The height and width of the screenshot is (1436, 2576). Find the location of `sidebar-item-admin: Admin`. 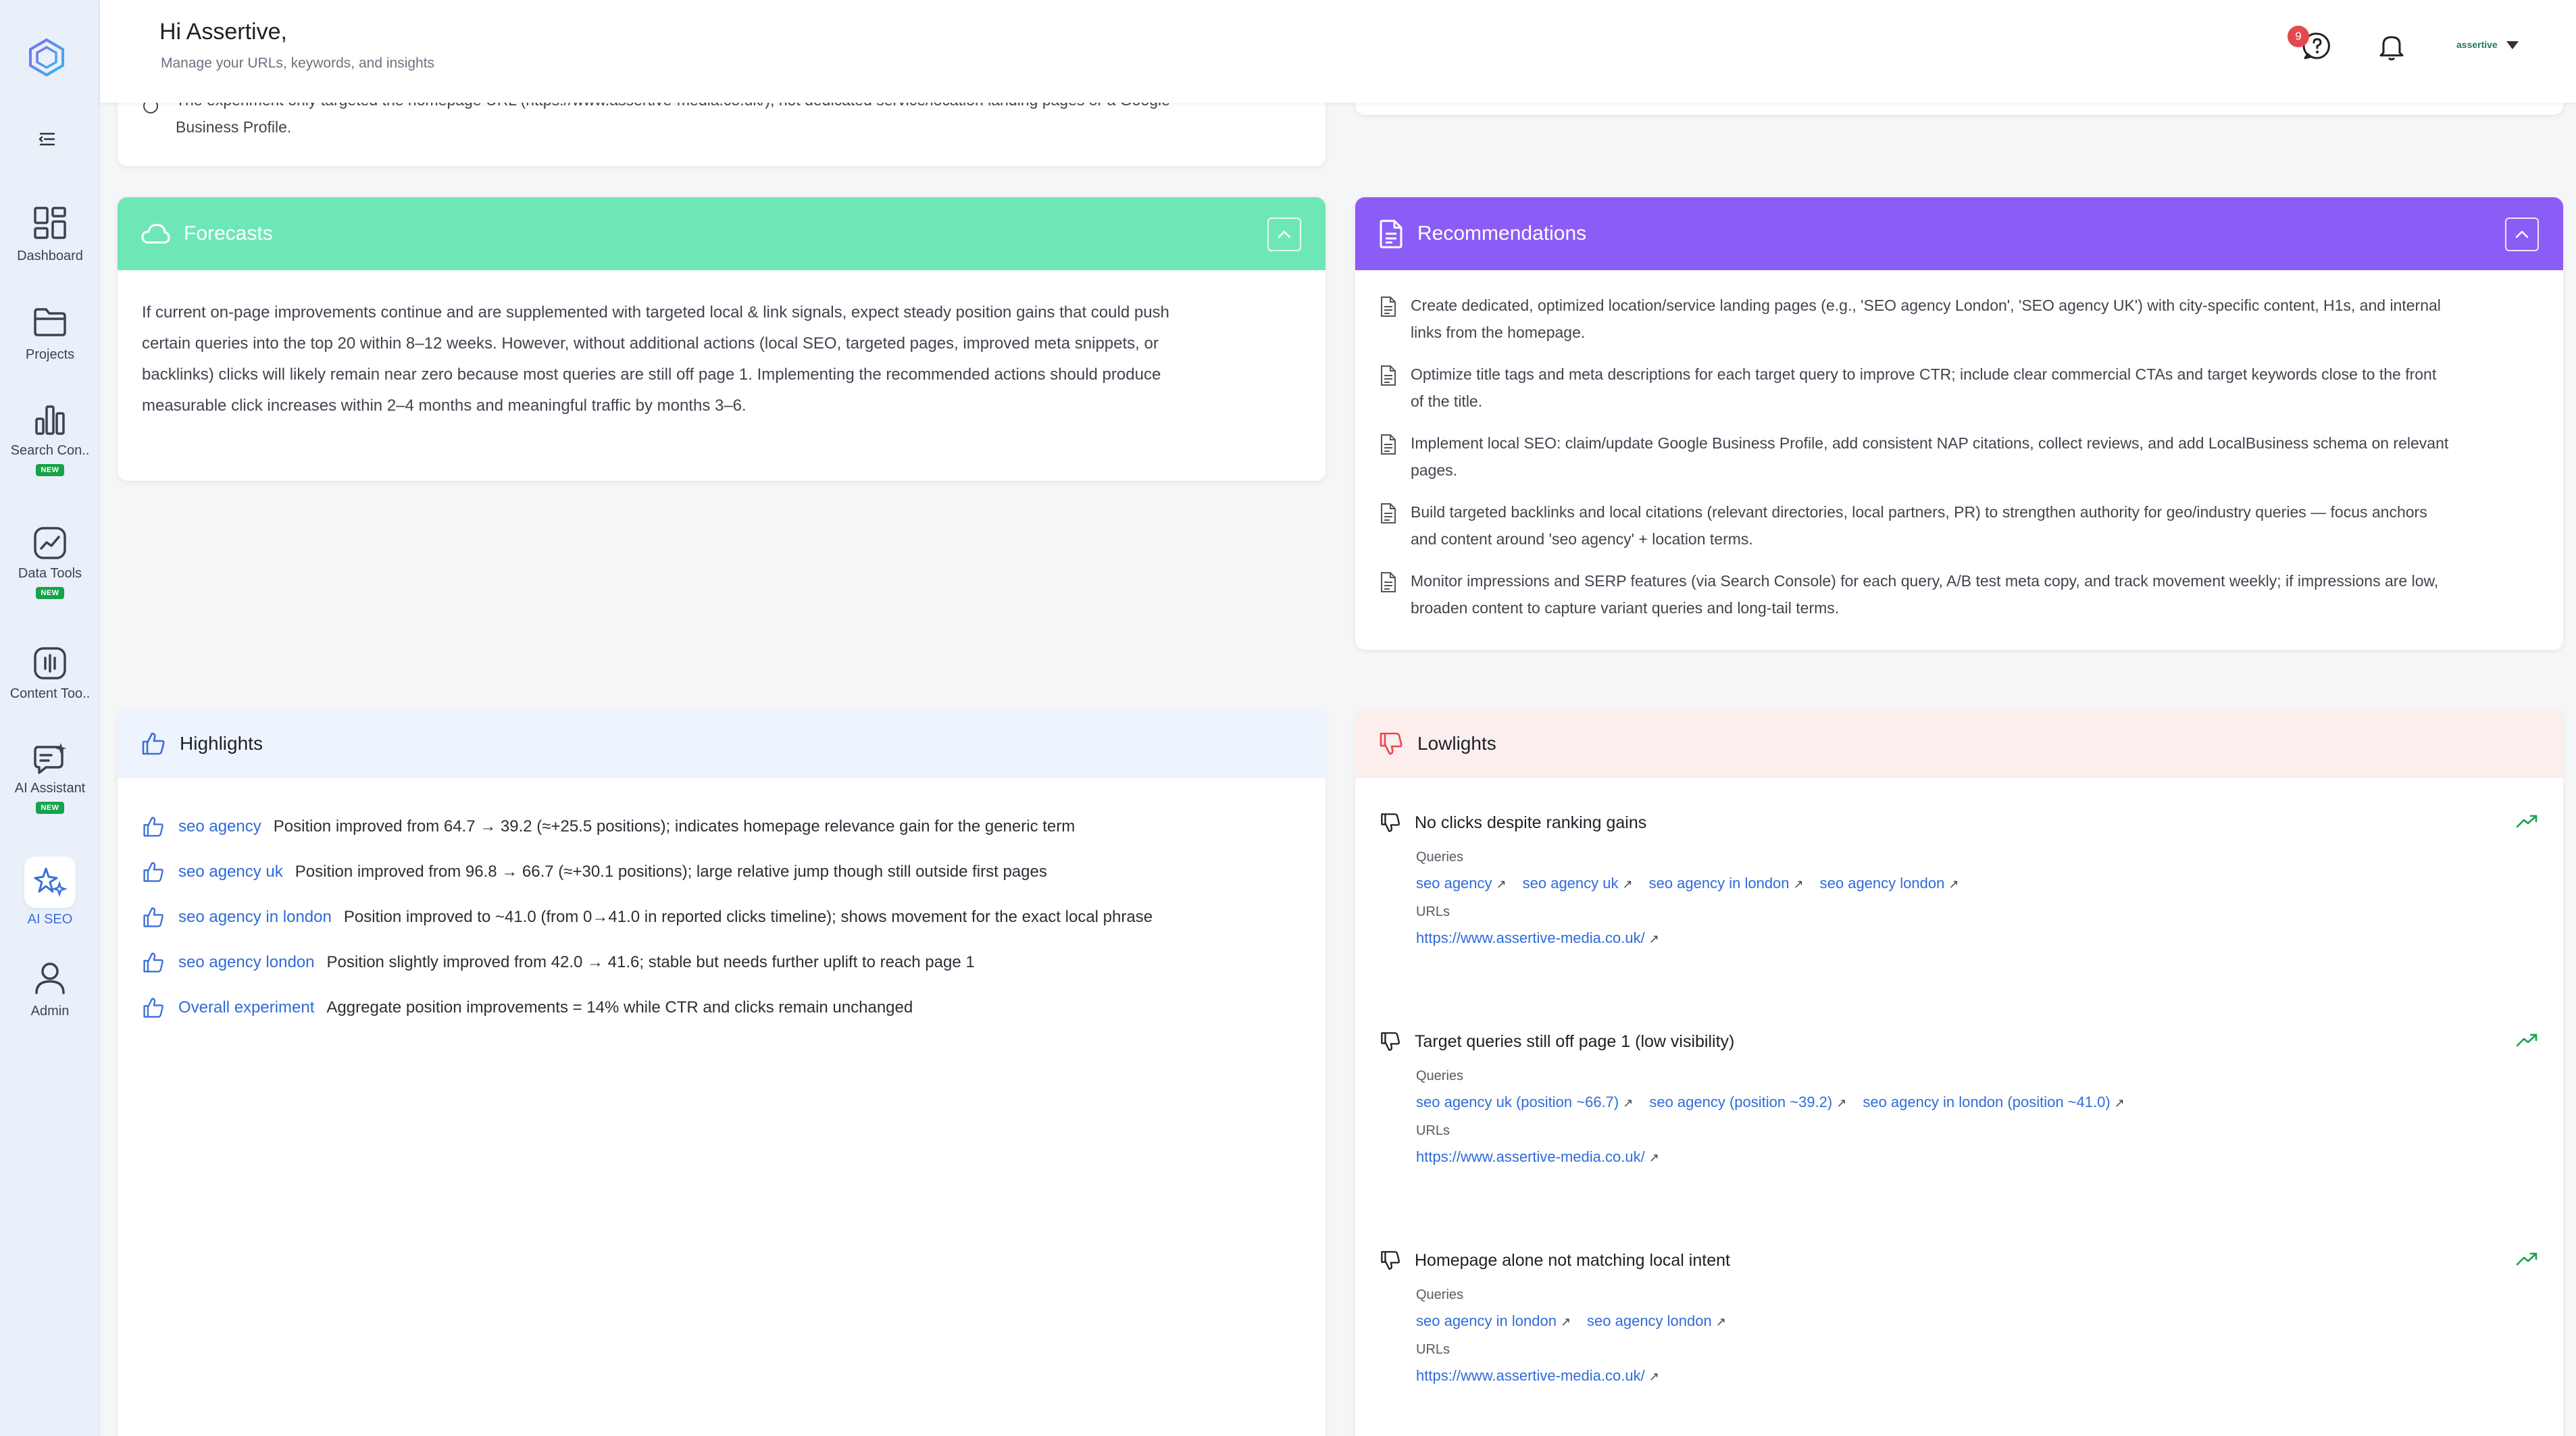

sidebar-item-admin: Admin is located at coordinates (50, 989).